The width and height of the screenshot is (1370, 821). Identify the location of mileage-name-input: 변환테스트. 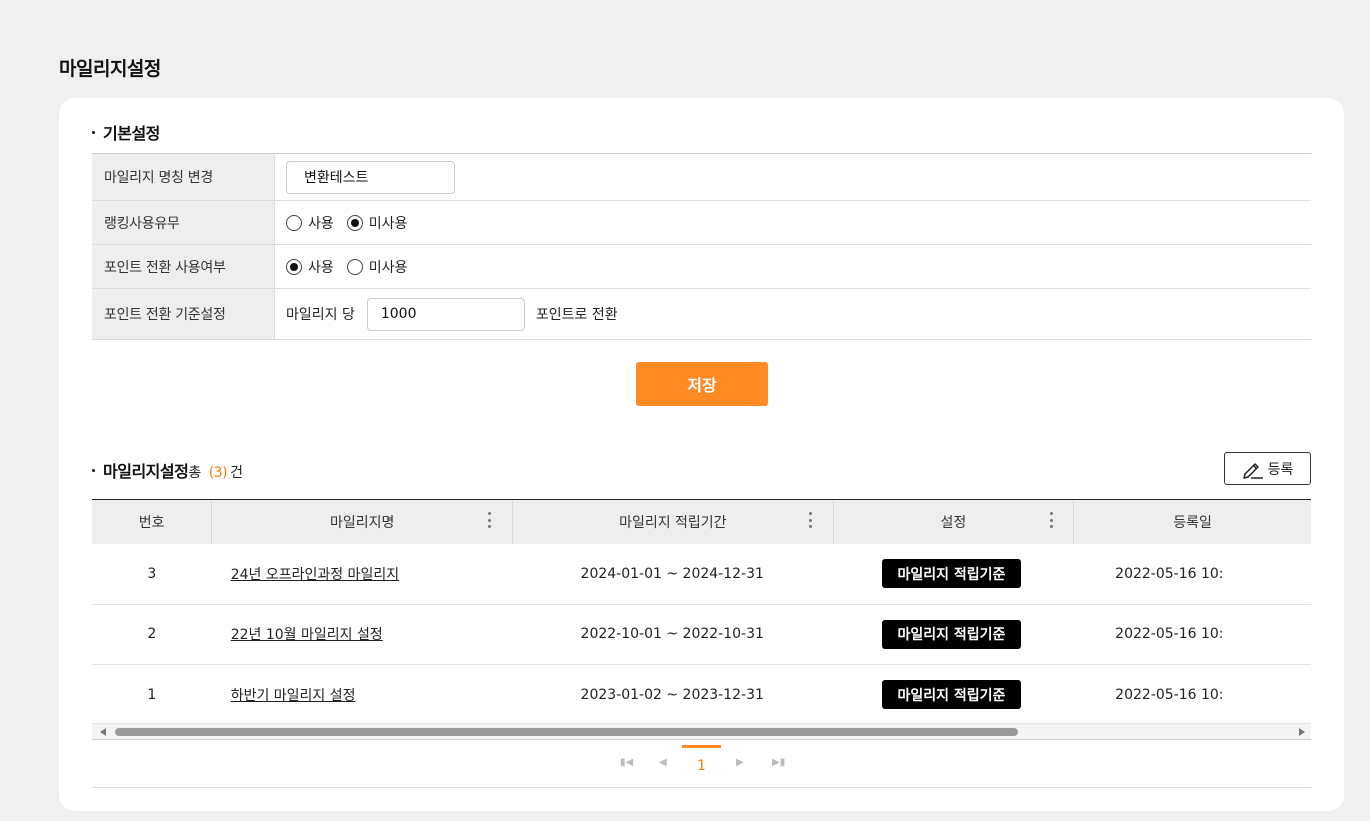
(370, 177).